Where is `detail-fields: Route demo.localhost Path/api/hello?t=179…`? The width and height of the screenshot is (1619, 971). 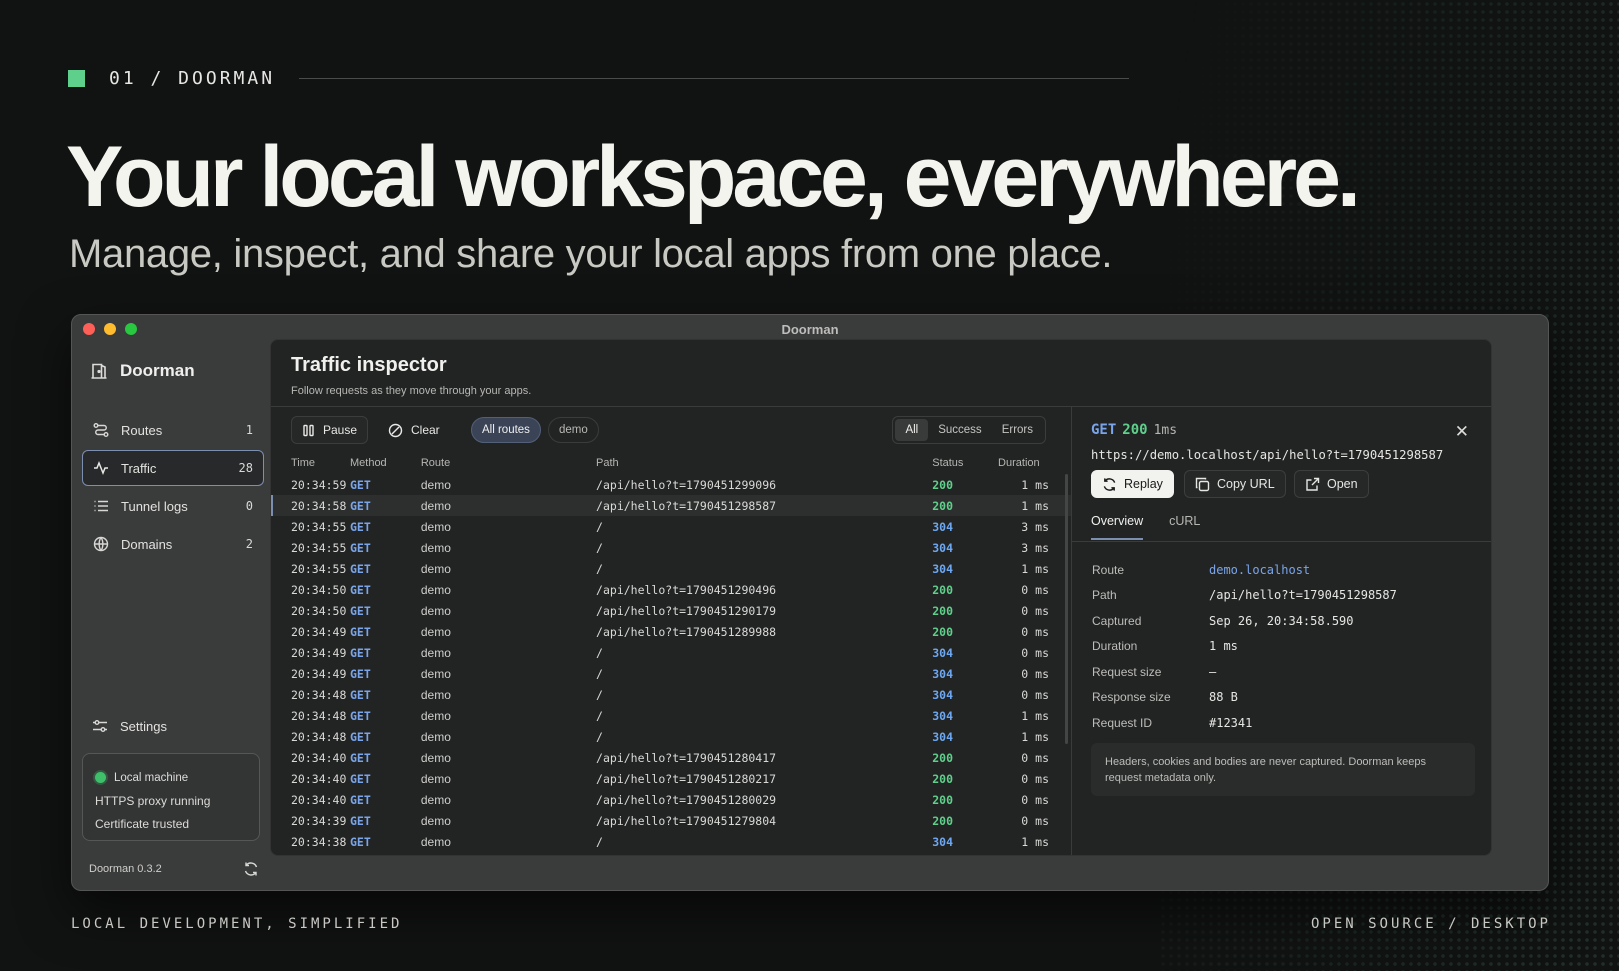
detail-fields: Route demo.localhost Path/api/hello?t=179… is located at coordinates (1244, 646).